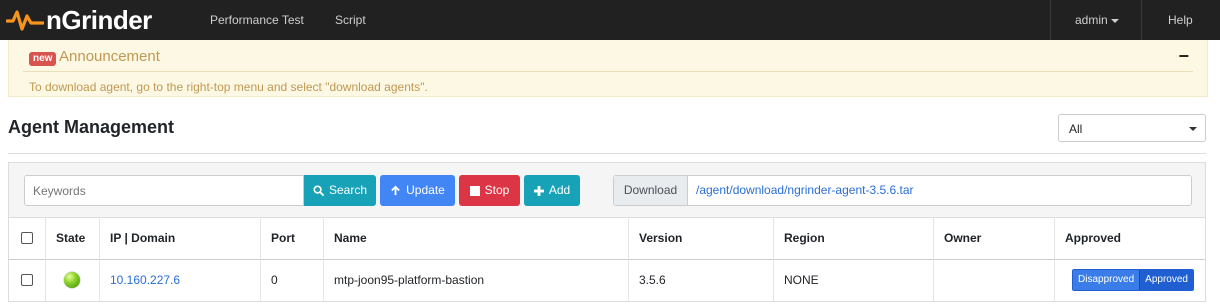 The width and height of the screenshot is (1220, 307). I want to click on user-menu: admin, so click(1097, 20).